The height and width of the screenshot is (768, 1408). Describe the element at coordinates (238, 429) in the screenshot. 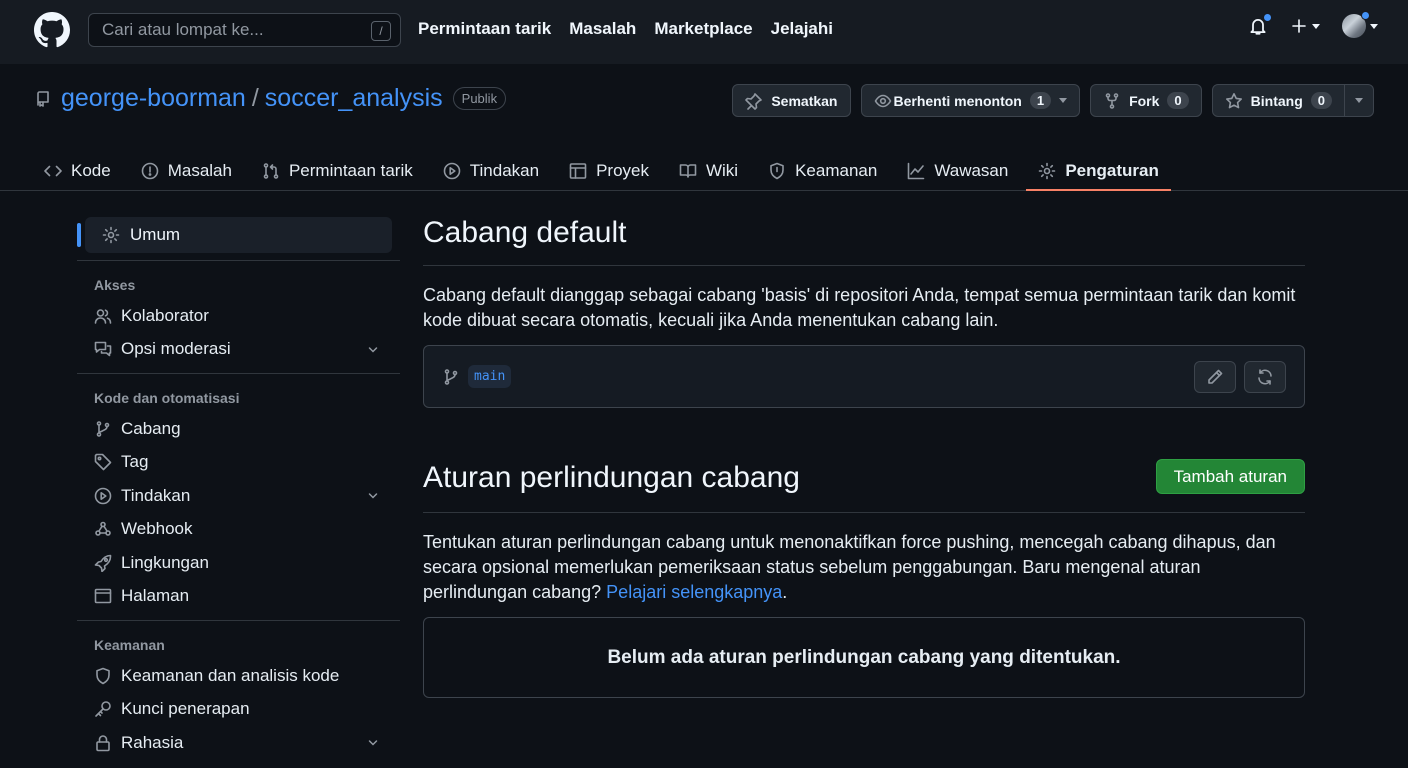

I see `sidebar-item-branches: Cabang` at that location.